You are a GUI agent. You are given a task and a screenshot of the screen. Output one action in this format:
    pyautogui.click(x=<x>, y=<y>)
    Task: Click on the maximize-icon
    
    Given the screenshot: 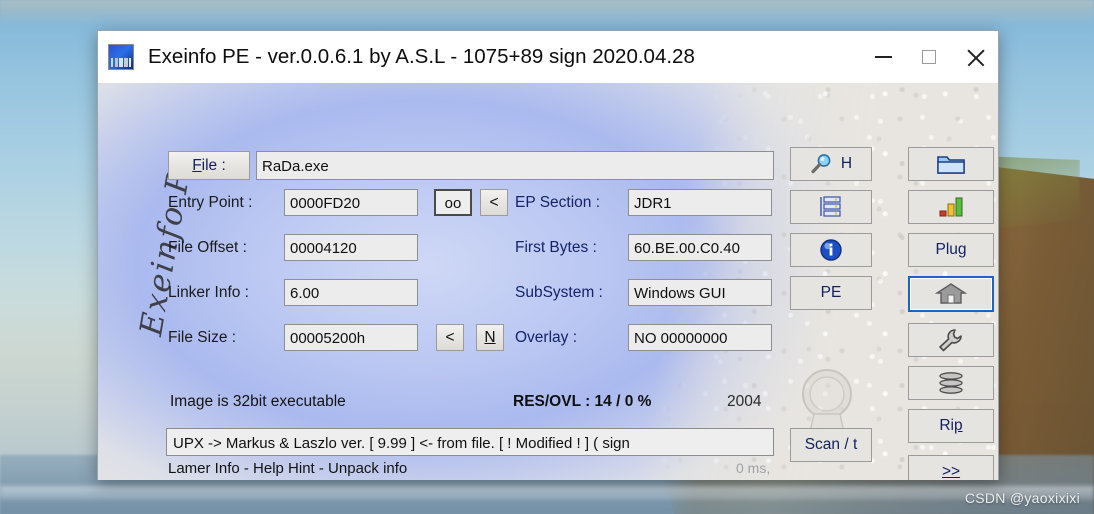 What is the action you would take?
    pyautogui.click(x=929, y=57)
    